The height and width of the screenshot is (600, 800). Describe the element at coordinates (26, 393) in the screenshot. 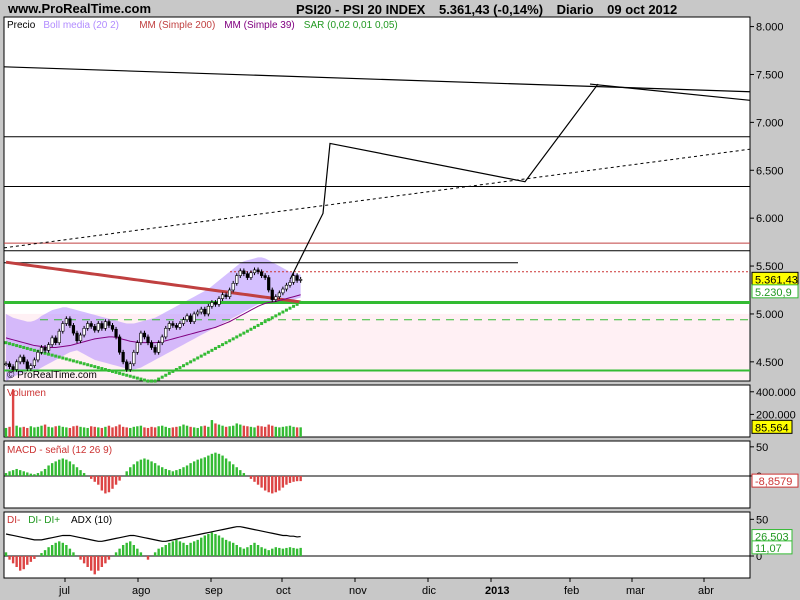

I see `volume-legend: Volumen` at that location.